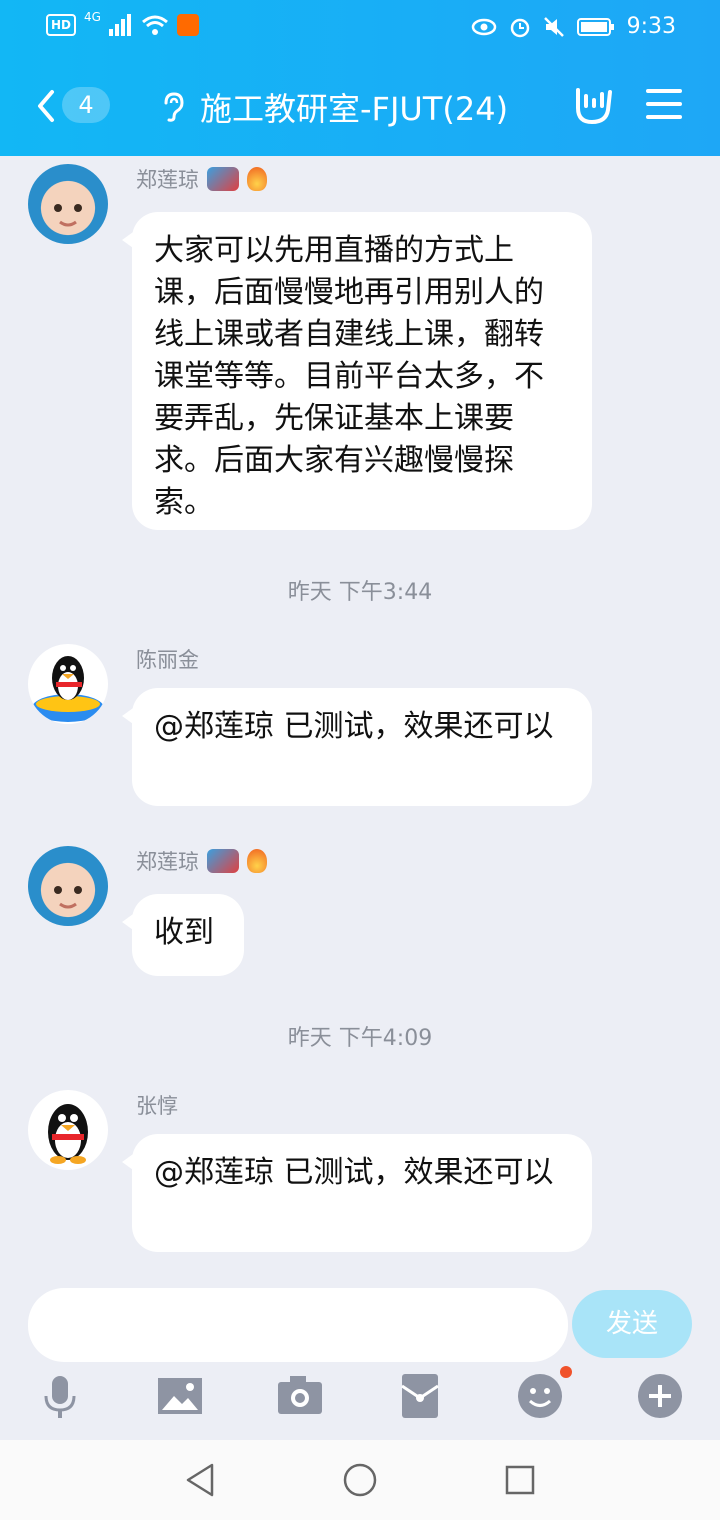 The image size is (720, 1520). I want to click on mic-icon, so click(60, 1396).